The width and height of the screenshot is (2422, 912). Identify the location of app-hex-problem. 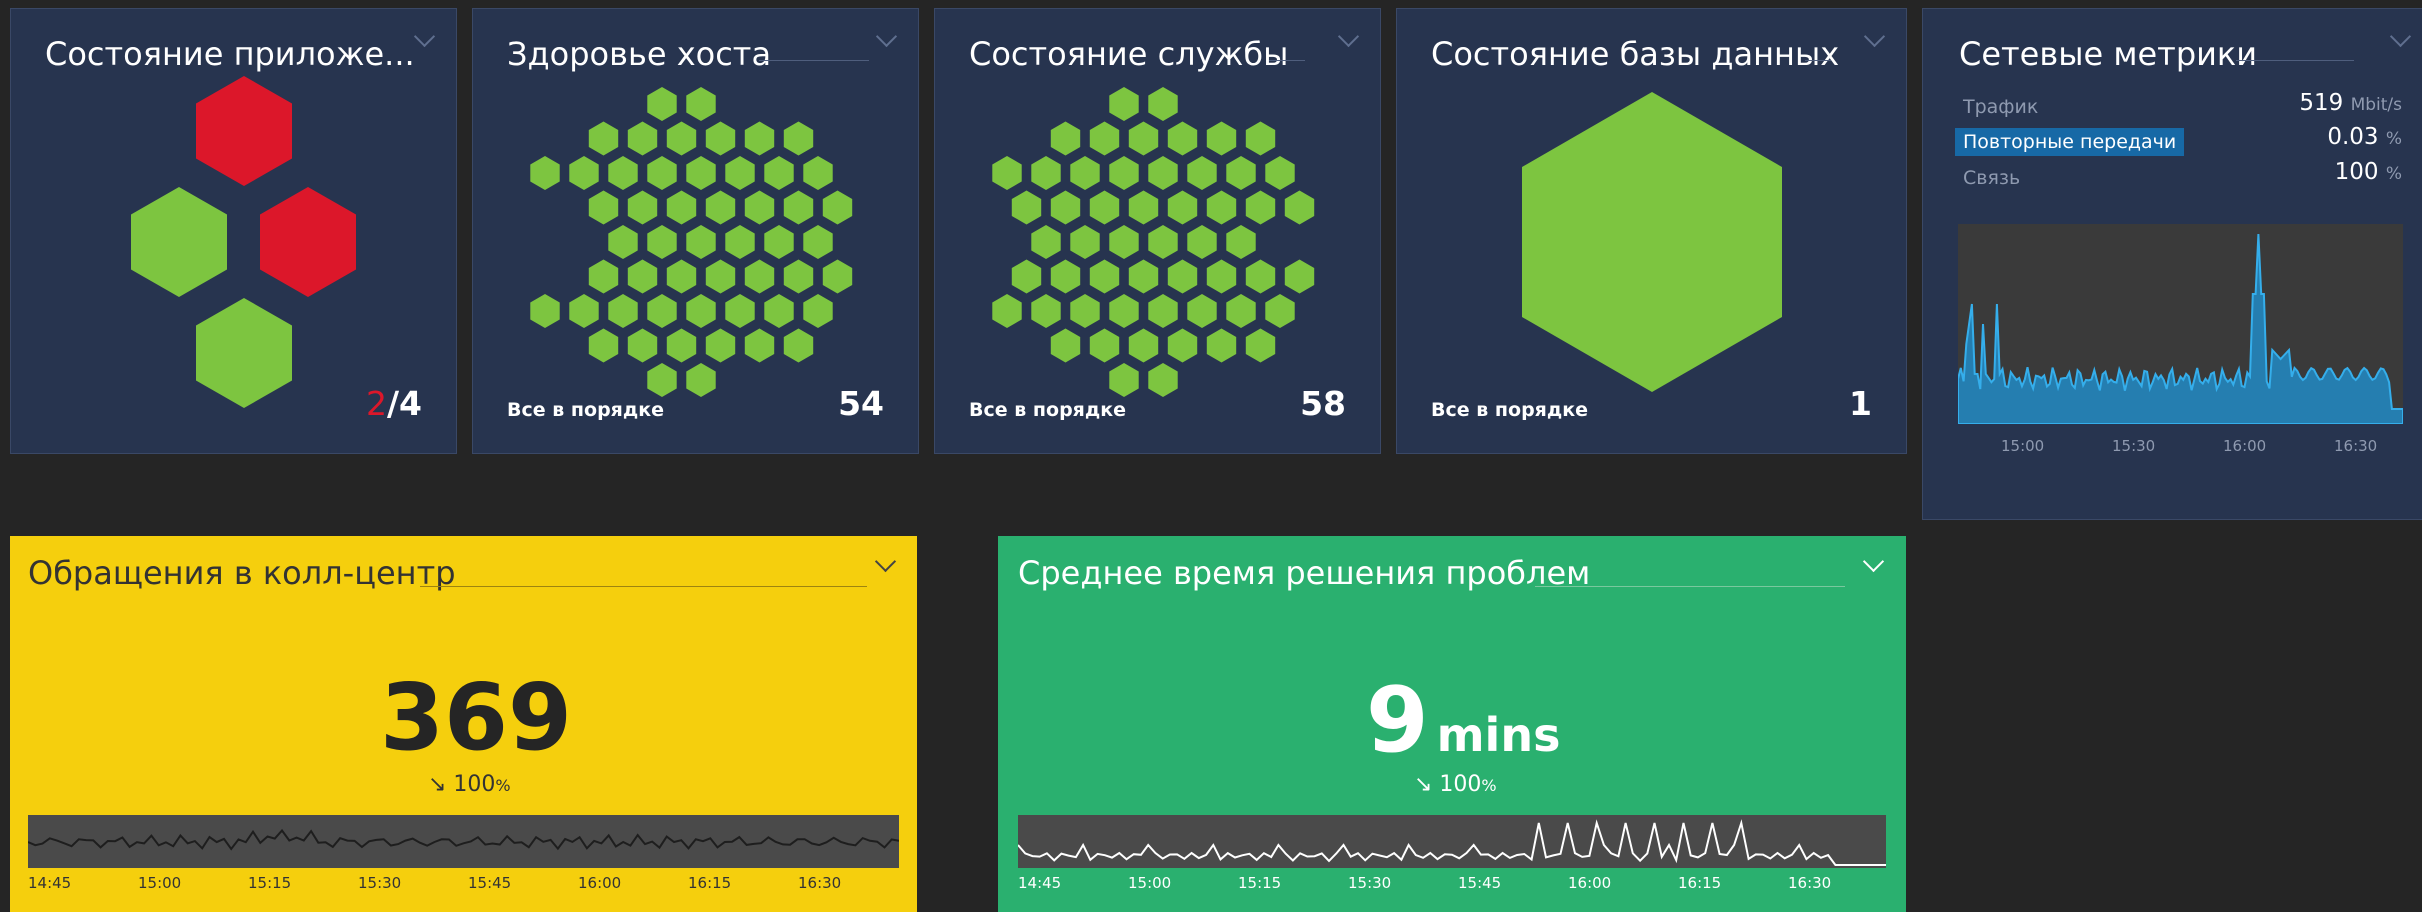
(244, 131).